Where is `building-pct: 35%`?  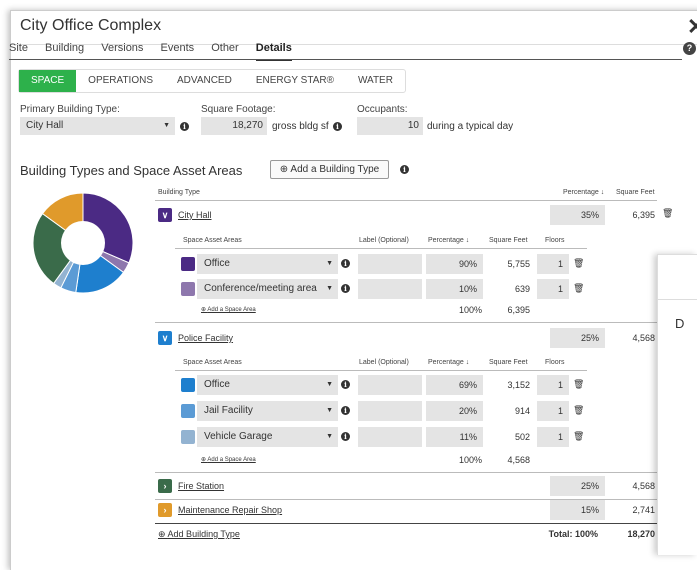
building-pct: 35% is located at coordinates (577, 215).